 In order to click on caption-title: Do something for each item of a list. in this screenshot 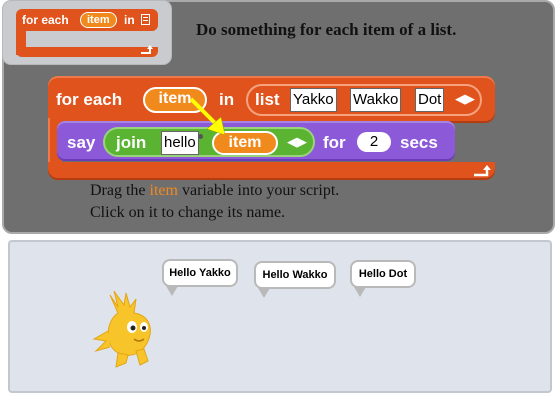, I will do `click(326, 29)`.